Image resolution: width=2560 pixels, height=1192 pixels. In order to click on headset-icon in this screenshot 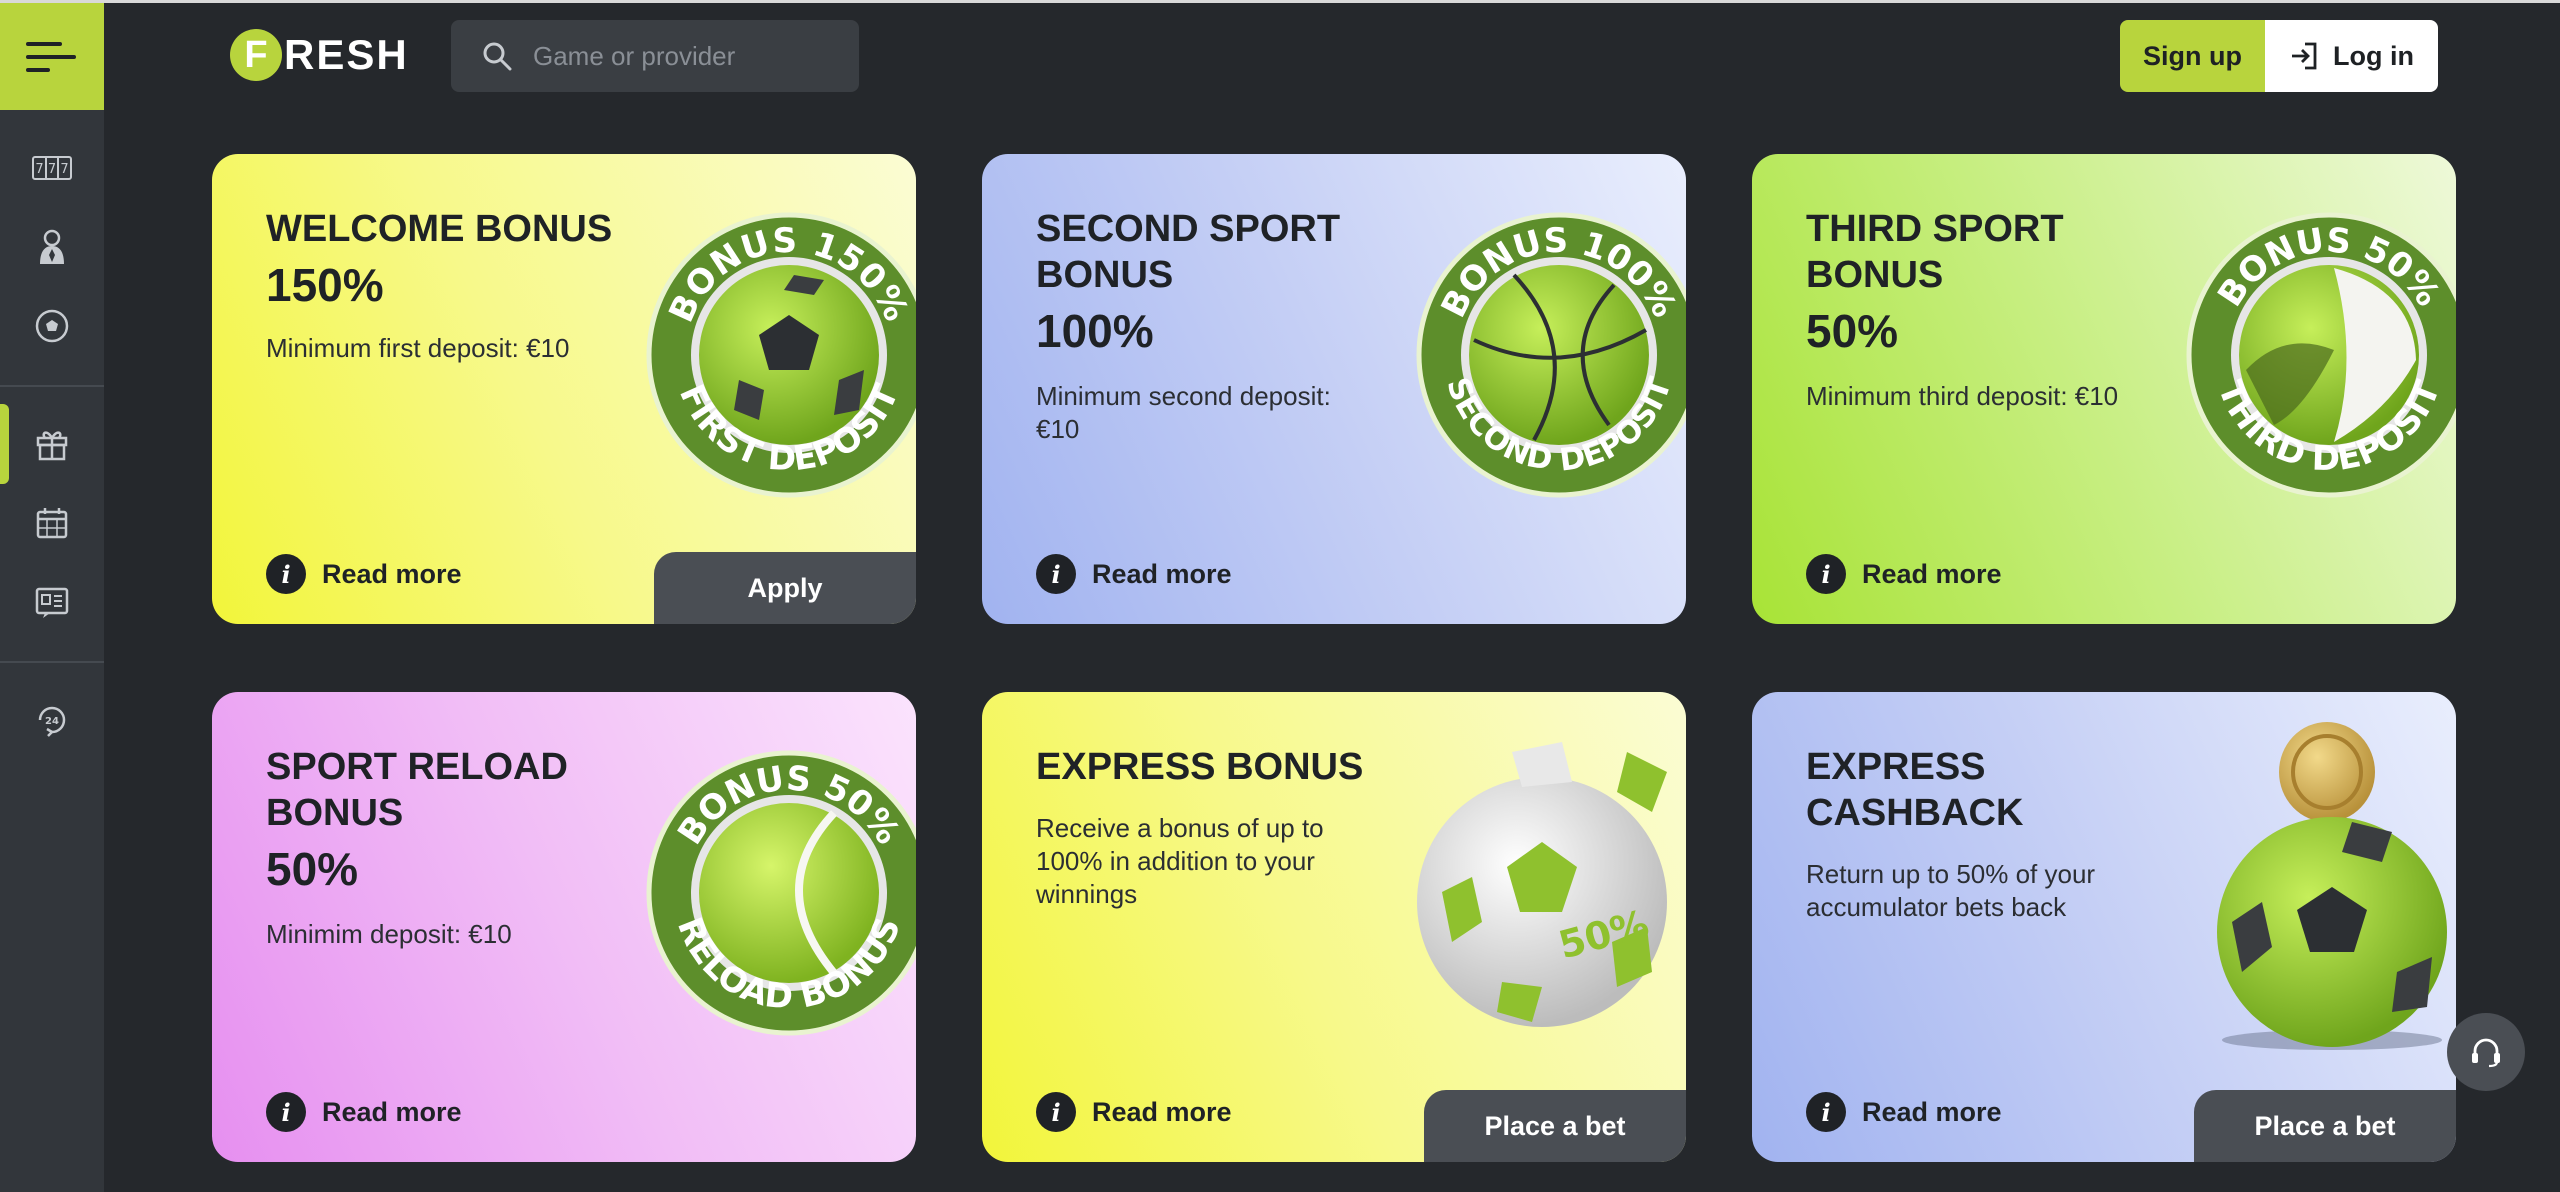, I will do `click(2486, 1053)`.